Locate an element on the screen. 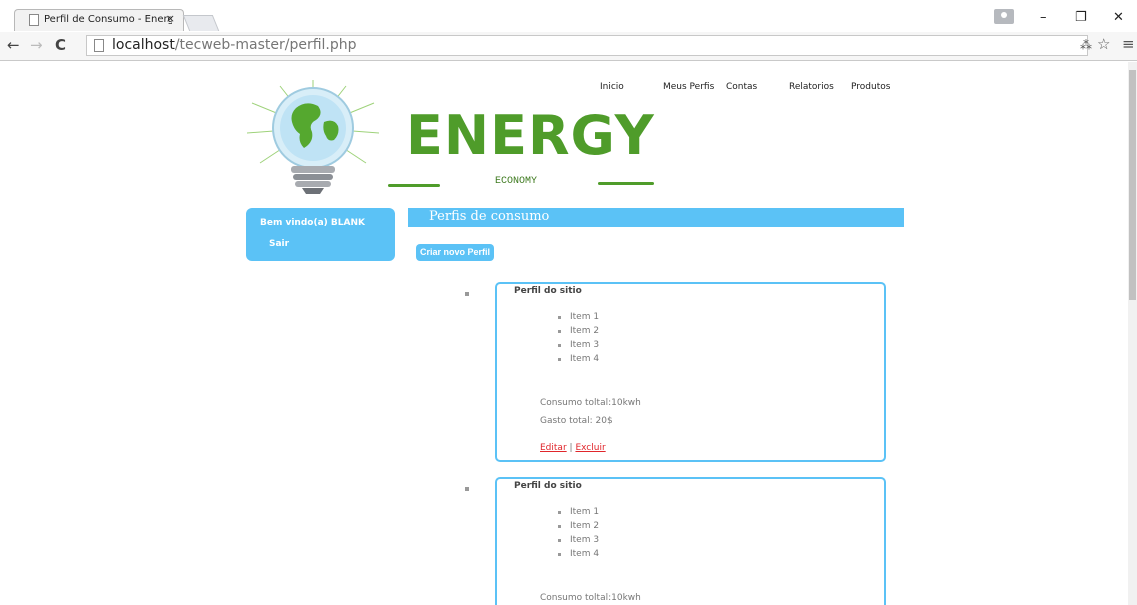 The height and width of the screenshot is (605, 1137). url-host: localhost is located at coordinates (143, 45).